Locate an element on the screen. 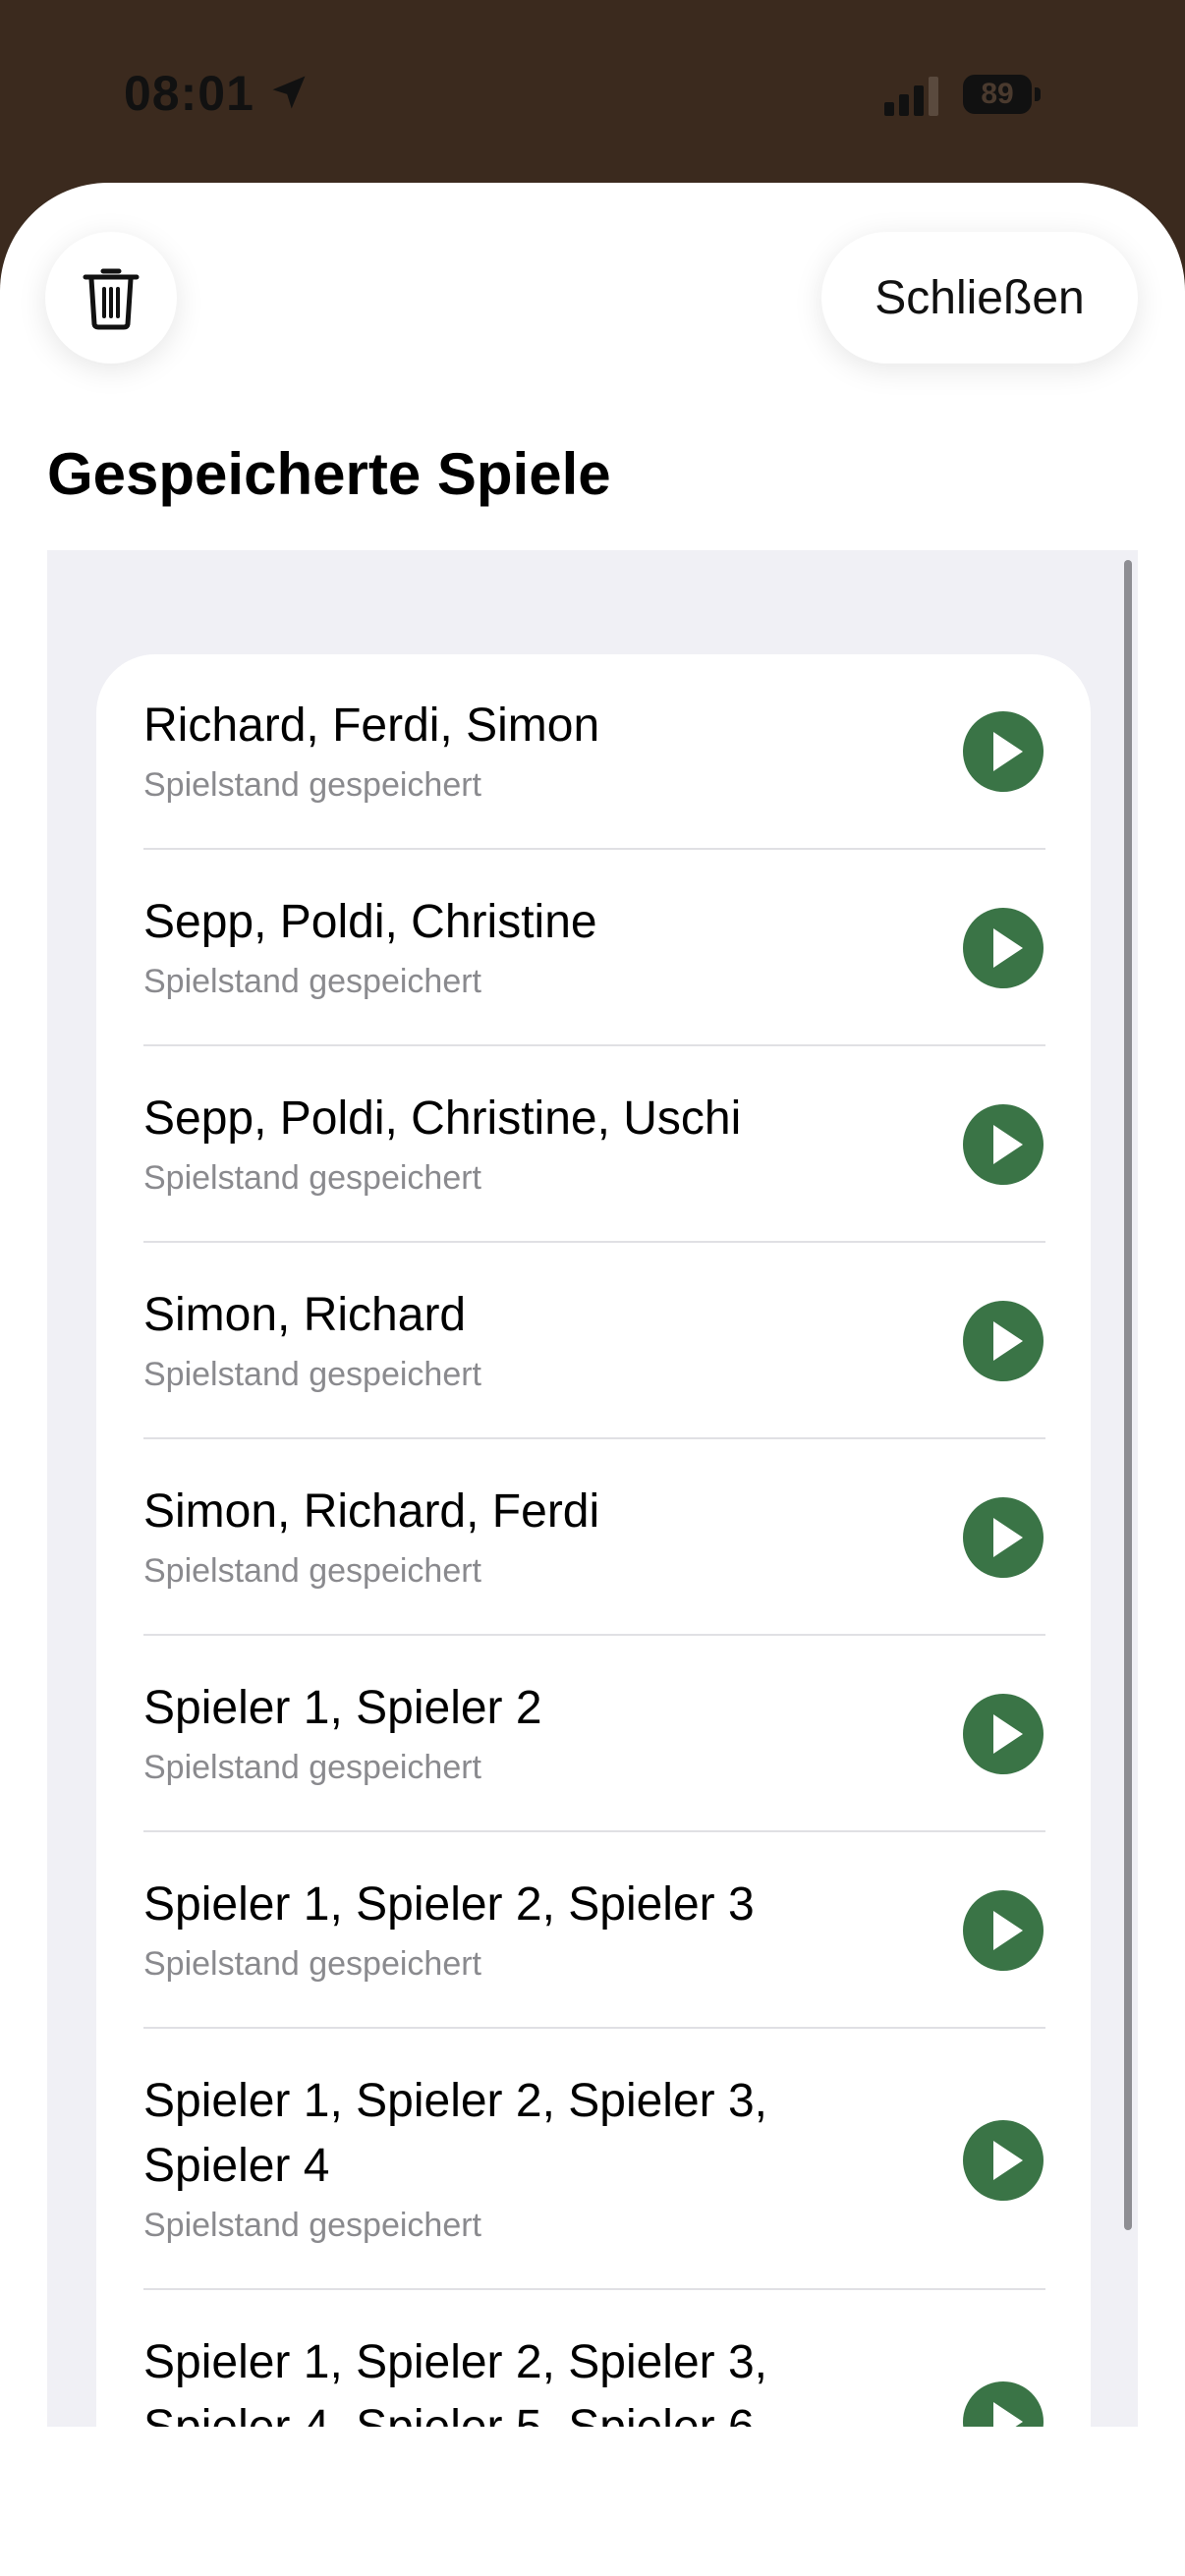 This screenshot has width=1185, height=2576. location-arrow-icon is located at coordinates (289, 92).